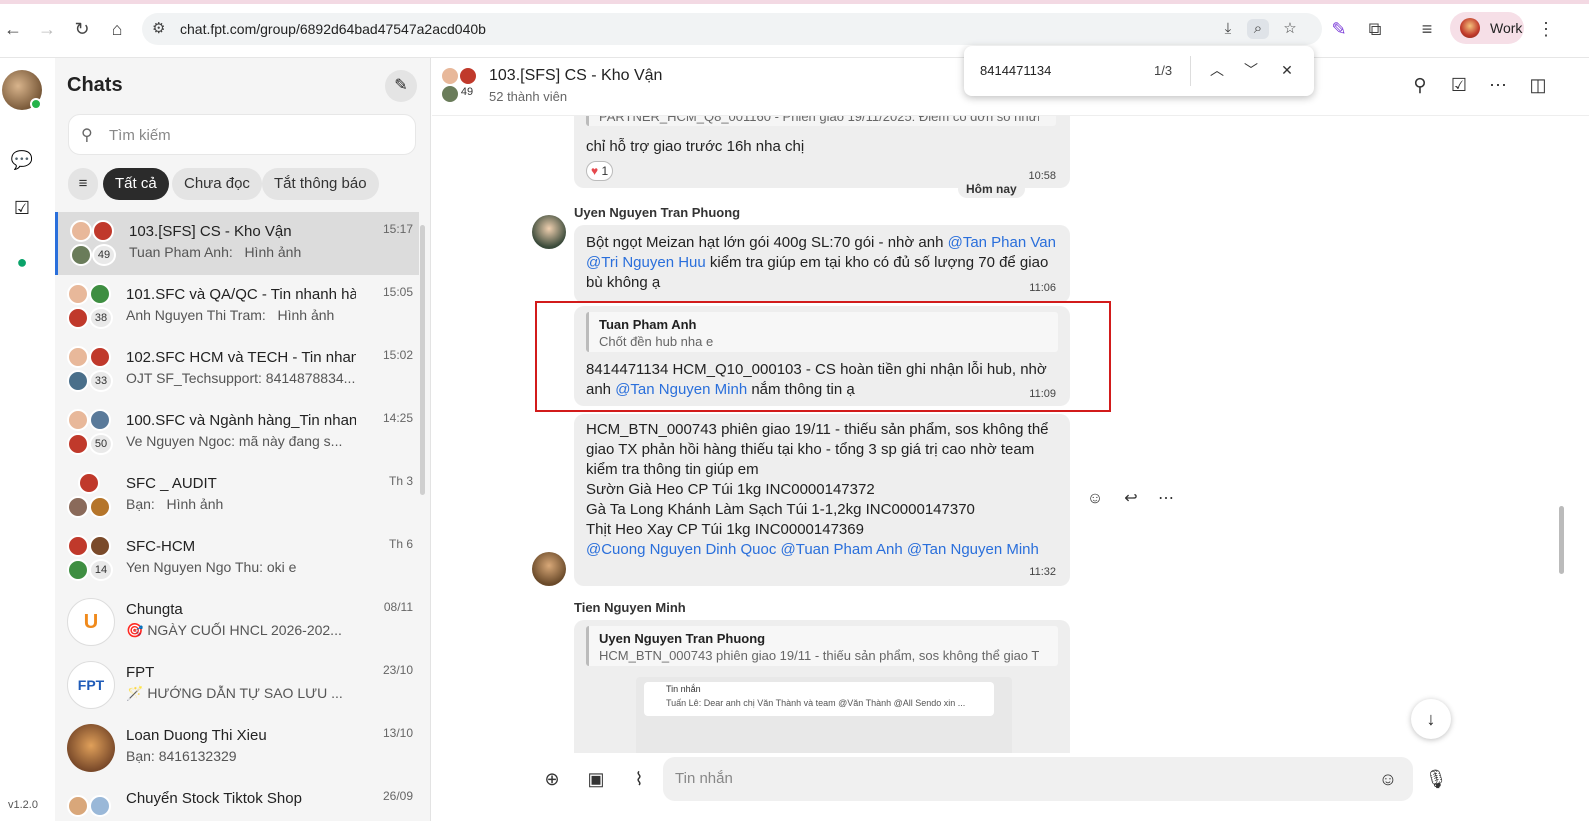 This screenshot has height=821, width=1589. Describe the element at coordinates (1290, 29) in the screenshot. I see `bookmark-star-icon: ☆` at that location.